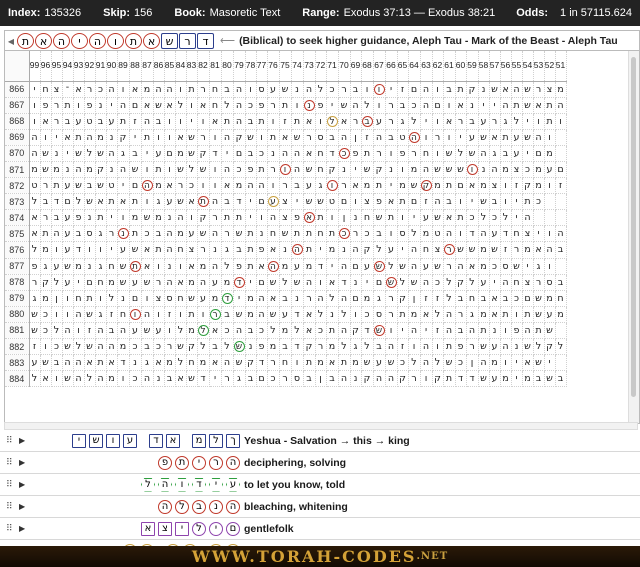 The width and height of the screenshot is (640, 567). What do you see at coordinates (68, 89) in the screenshot?
I see `grid-letter: ־` at bounding box center [68, 89].